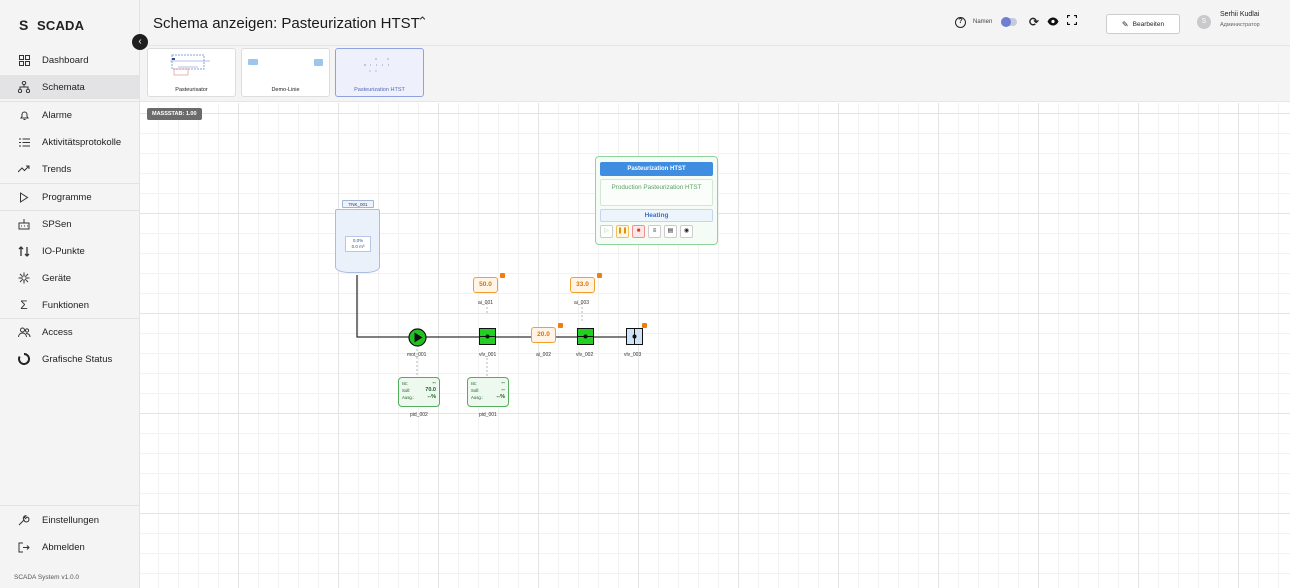  I want to click on sidebar-item-label: Abmelden, so click(63, 547).